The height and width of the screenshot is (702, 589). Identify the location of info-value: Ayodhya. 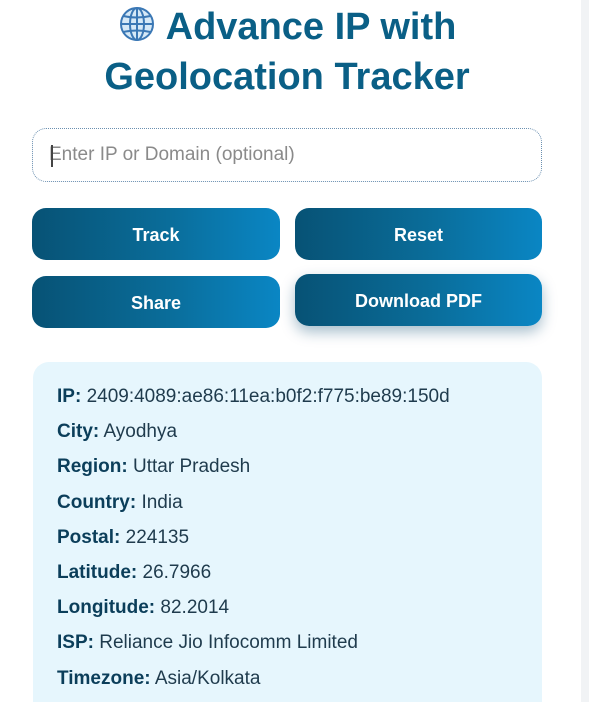
(140, 432).